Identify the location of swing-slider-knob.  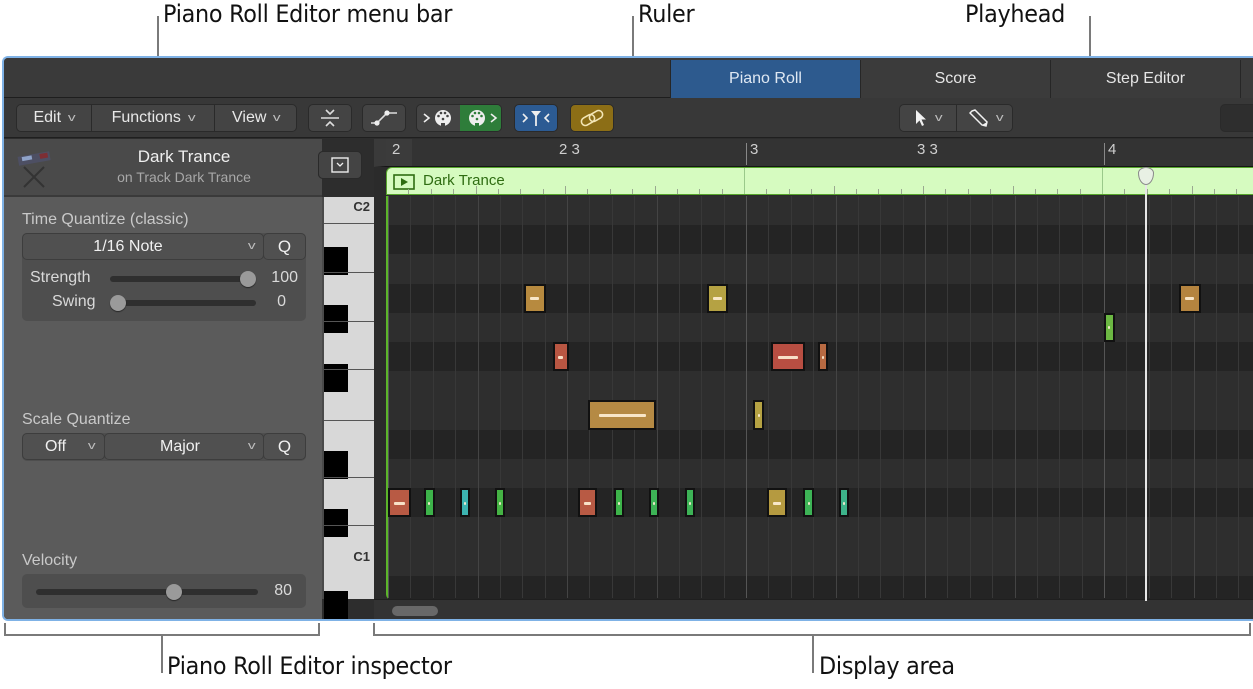
(118, 303).